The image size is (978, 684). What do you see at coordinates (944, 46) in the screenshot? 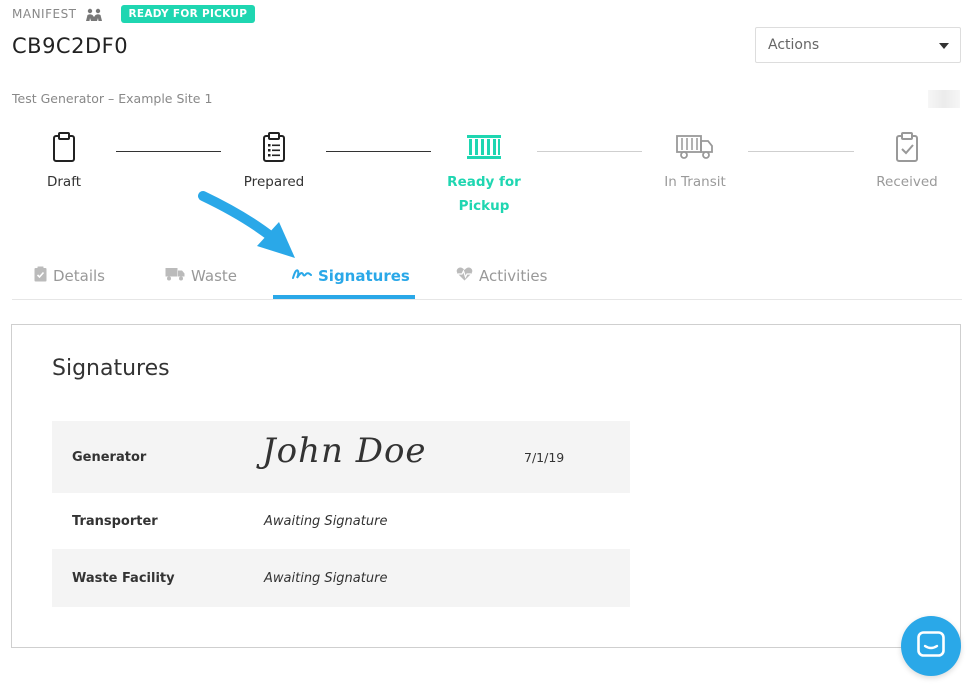
I see `caret-down-icon` at bounding box center [944, 46].